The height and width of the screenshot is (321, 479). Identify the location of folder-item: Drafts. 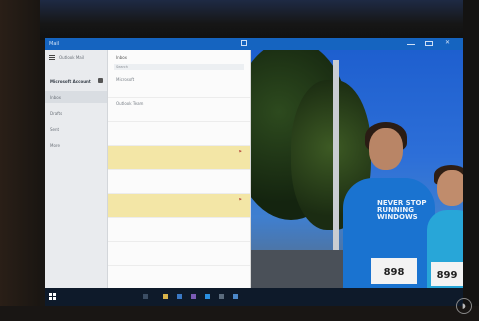
(56, 113).